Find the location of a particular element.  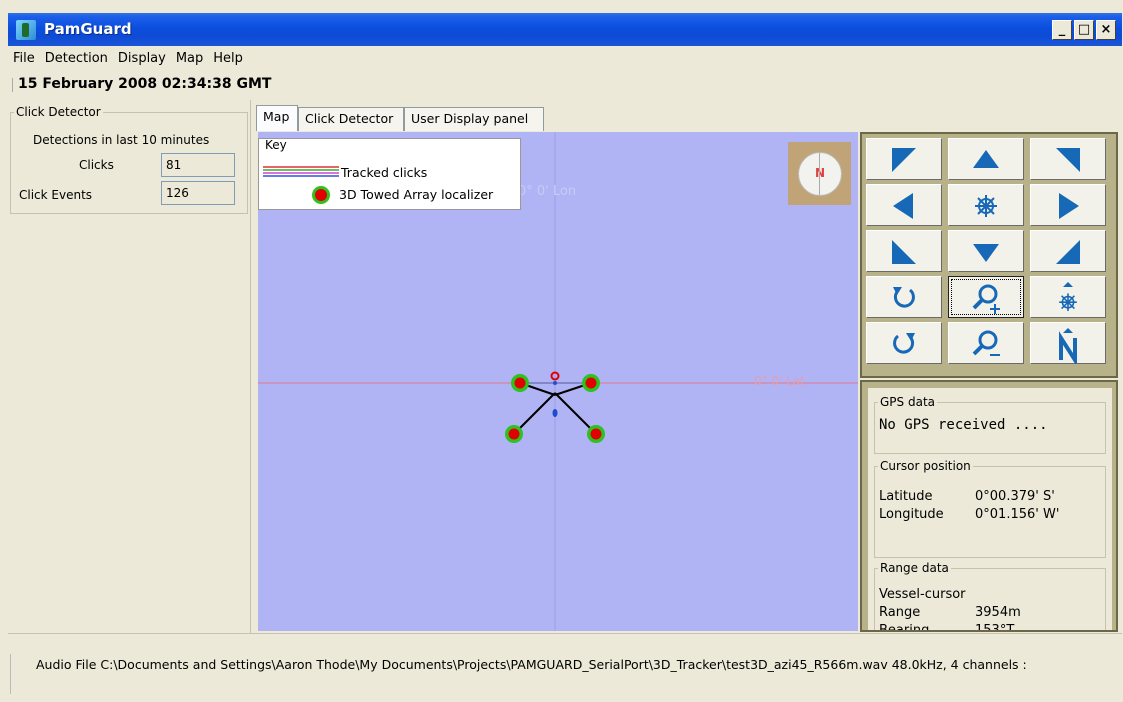

status-divider is located at coordinates (10, 674).